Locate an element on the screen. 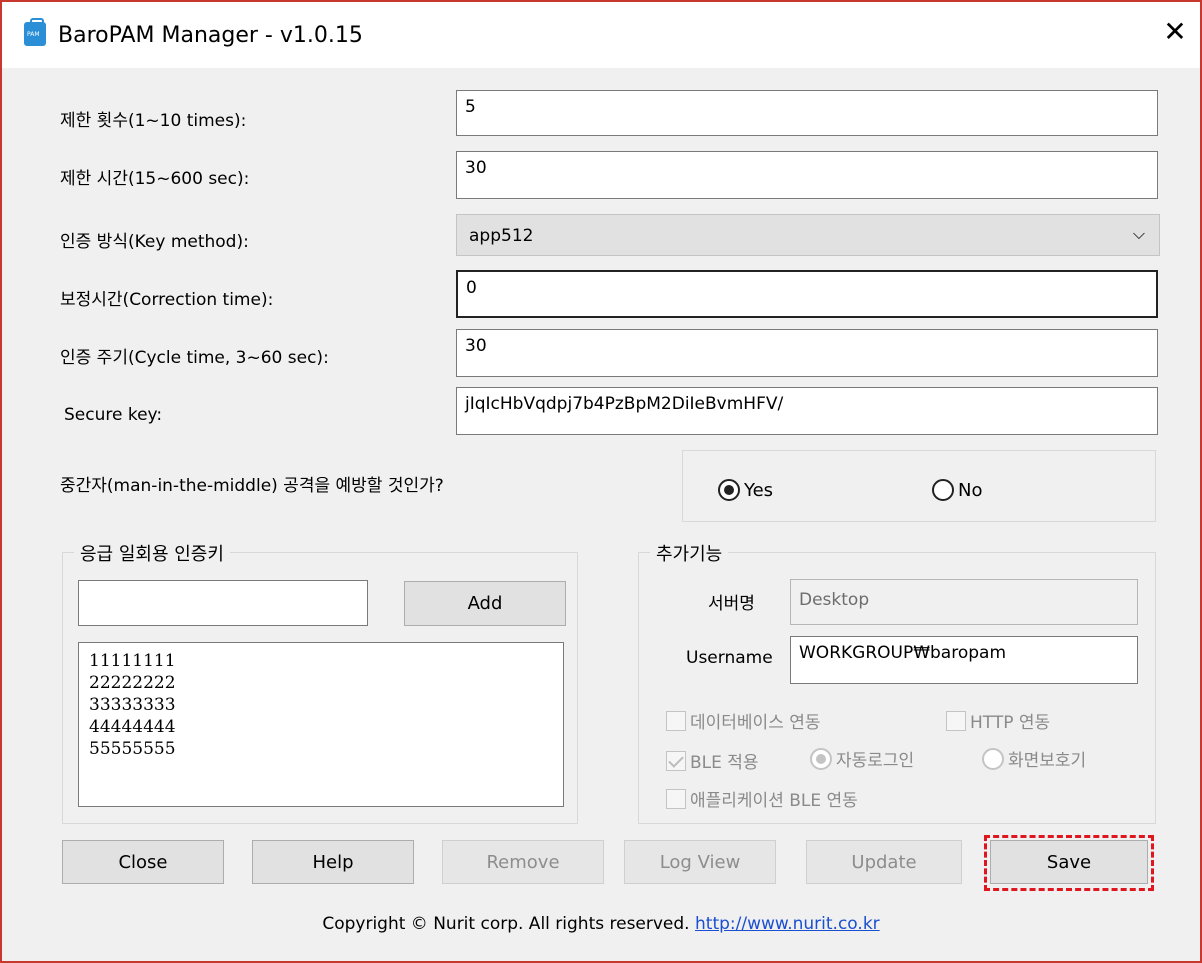  app-ble-checkbox: 애플리케이션 BLE 연동 is located at coordinates (762, 798).